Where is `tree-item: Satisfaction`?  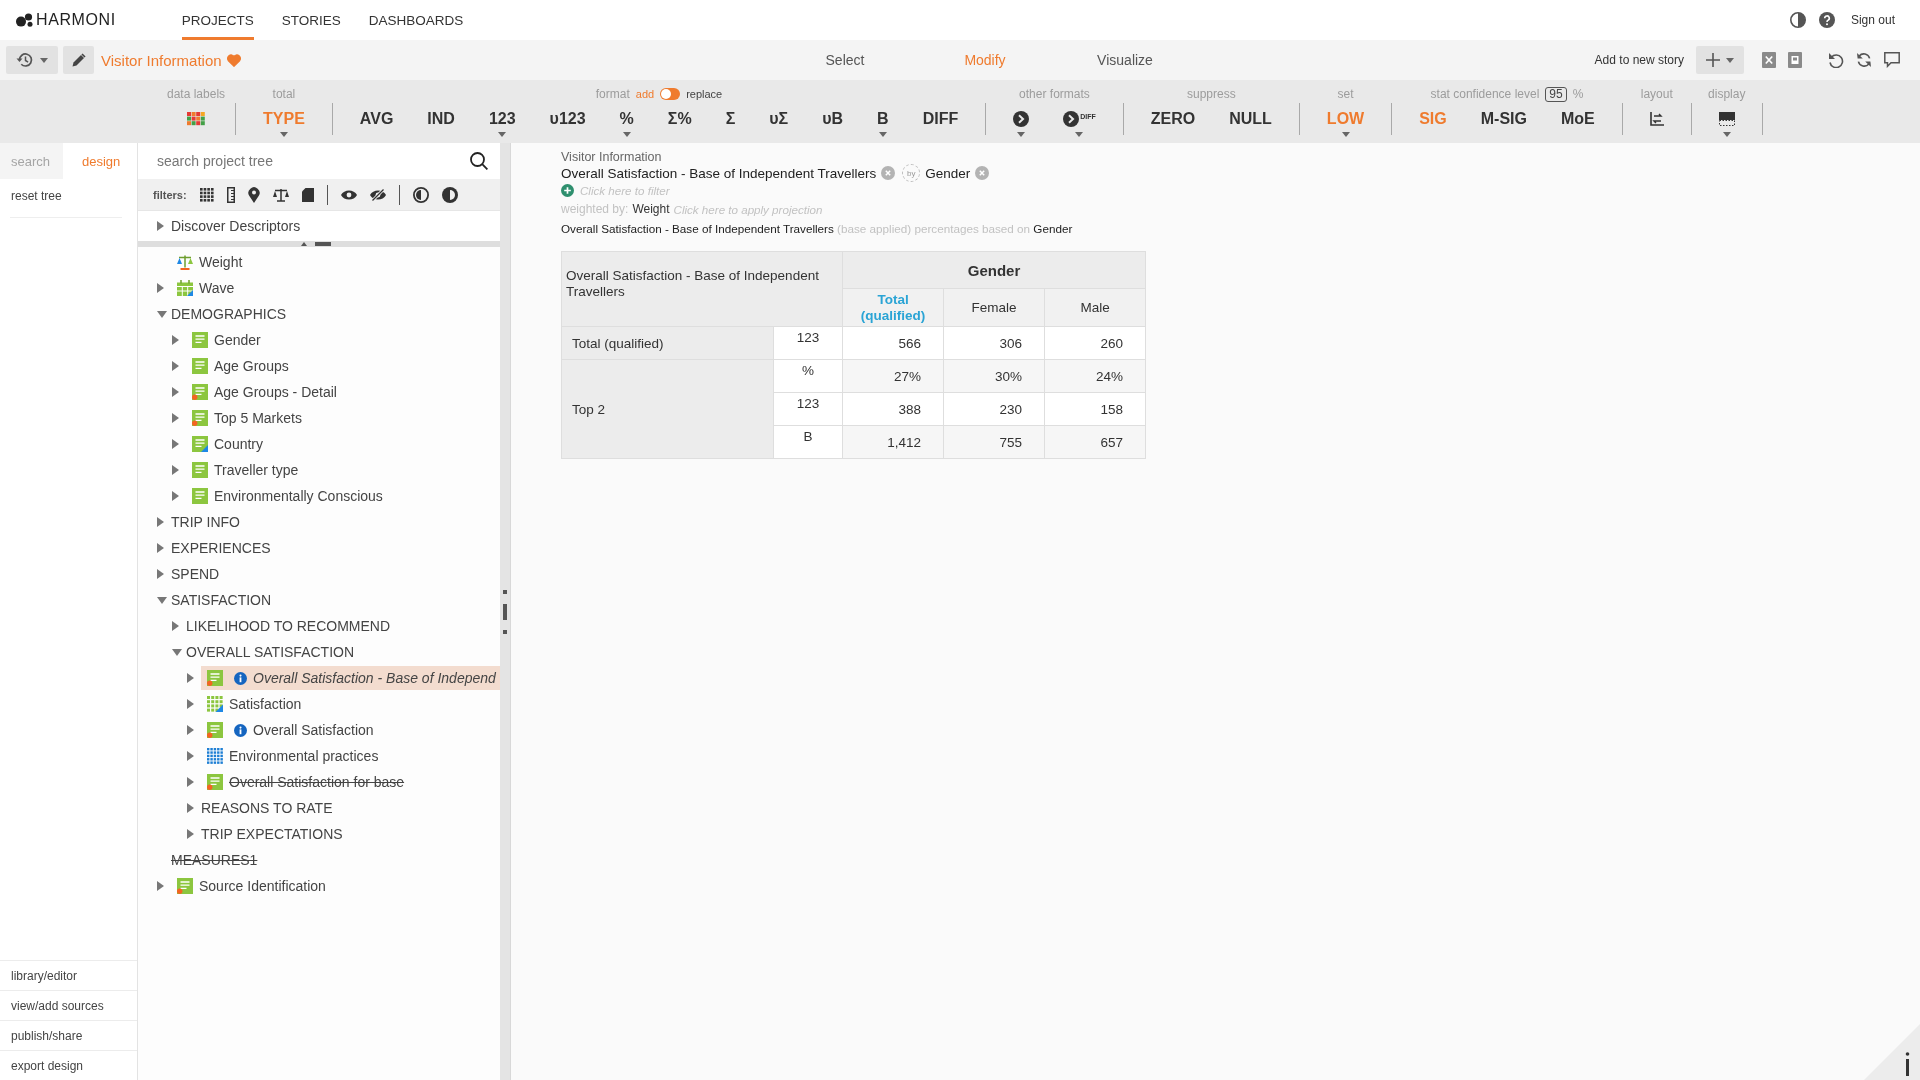 tree-item: Satisfaction is located at coordinates (253, 704).